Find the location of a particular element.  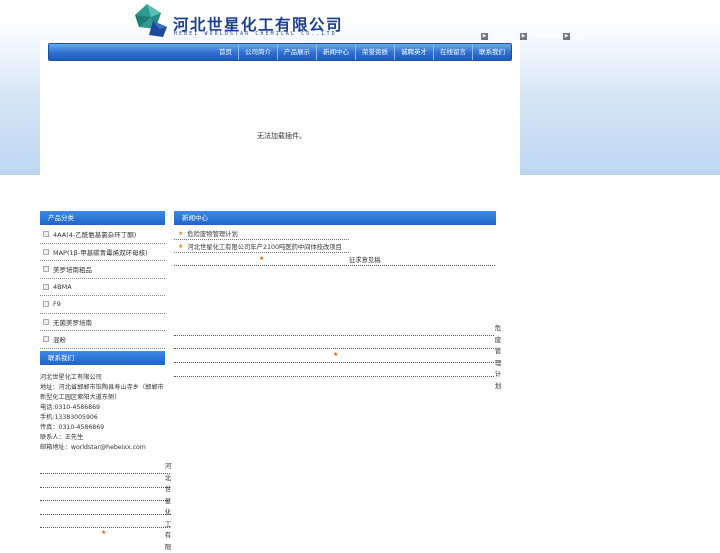

contact-company: 河北世星化工有限公司 is located at coordinates (71, 377).